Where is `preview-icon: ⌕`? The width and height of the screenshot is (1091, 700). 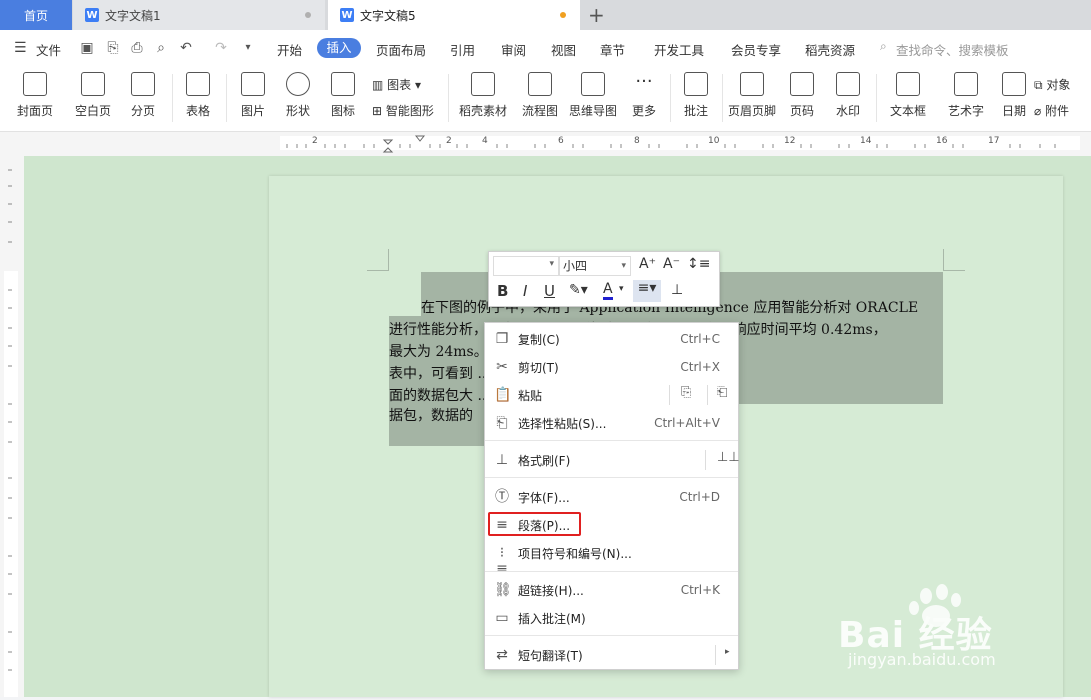
preview-icon: ⌕ is located at coordinates (161, 48).